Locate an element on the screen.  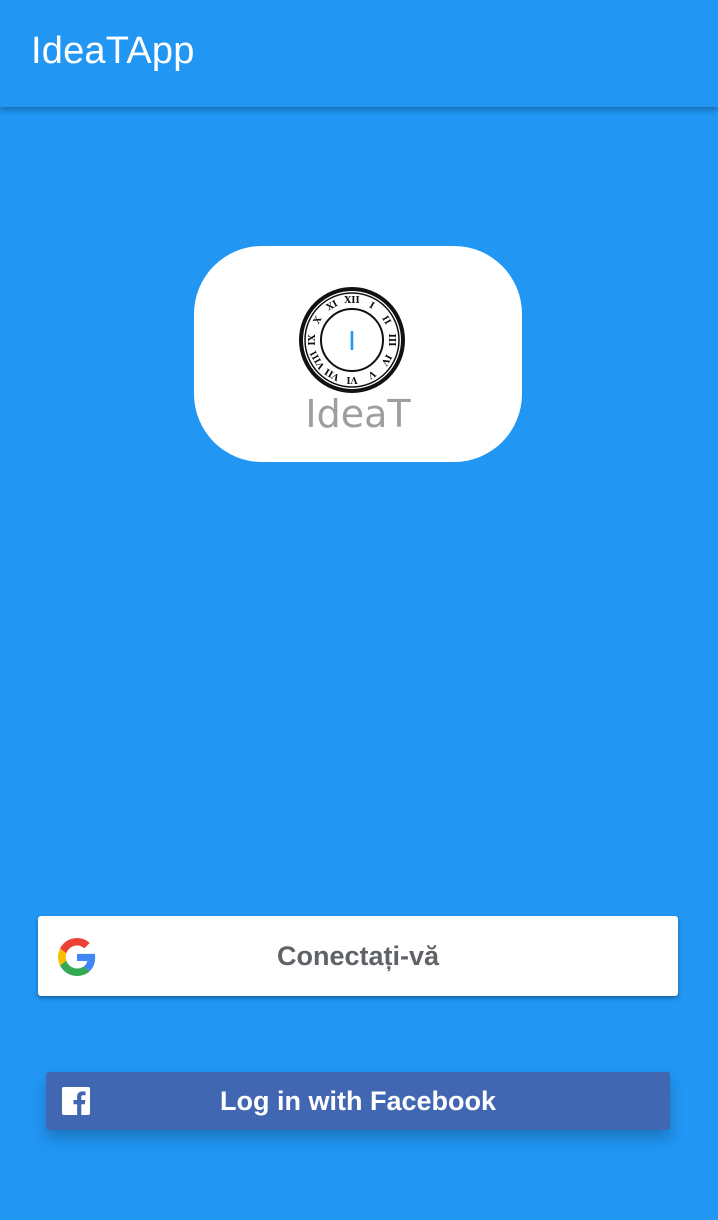
logo-card: XII I II III IV V VI VII VIII IX X XI I IdeaT is located at coordinates (358, 354).